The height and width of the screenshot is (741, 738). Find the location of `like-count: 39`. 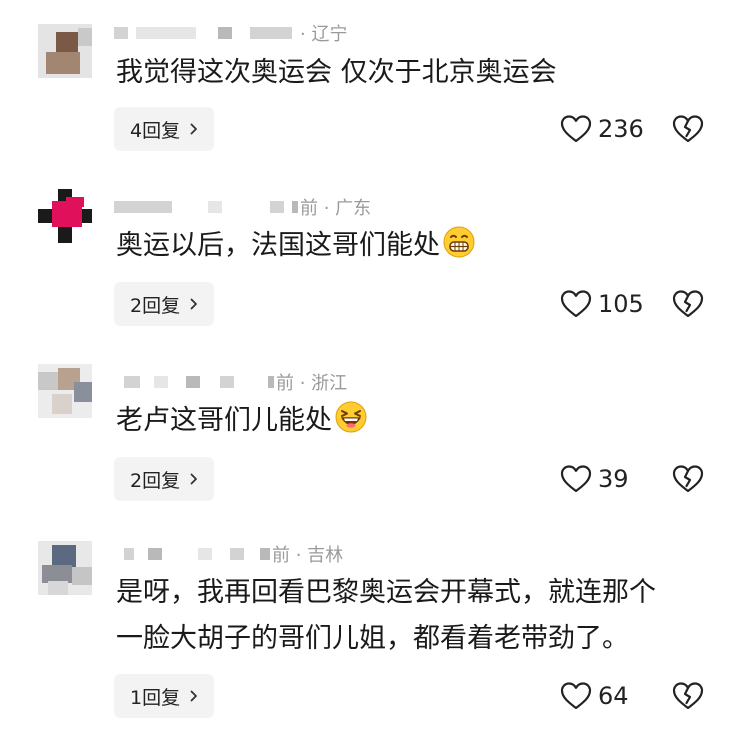

like-count: 39 is located at coordinates (613, 479).